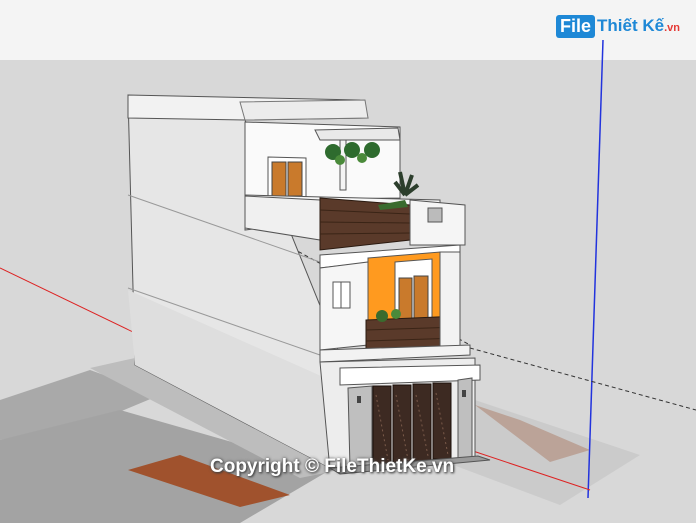 The image size is (696, 523). I want to click on logo-domain: .vn, so click(672, 28).